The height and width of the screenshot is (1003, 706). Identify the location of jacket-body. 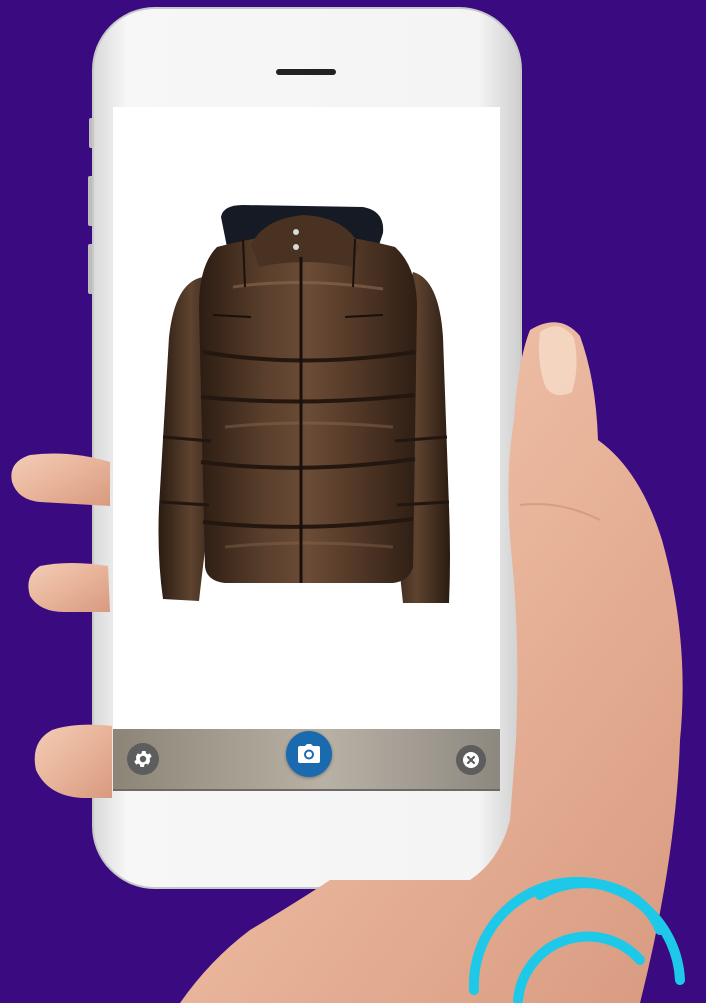
(308, 408).